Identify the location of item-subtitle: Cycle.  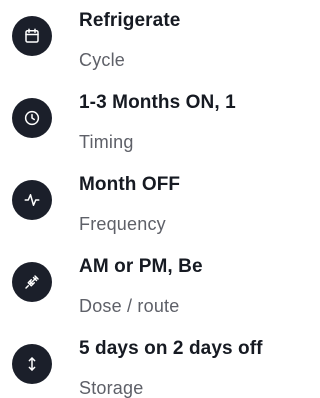
(102, 60).